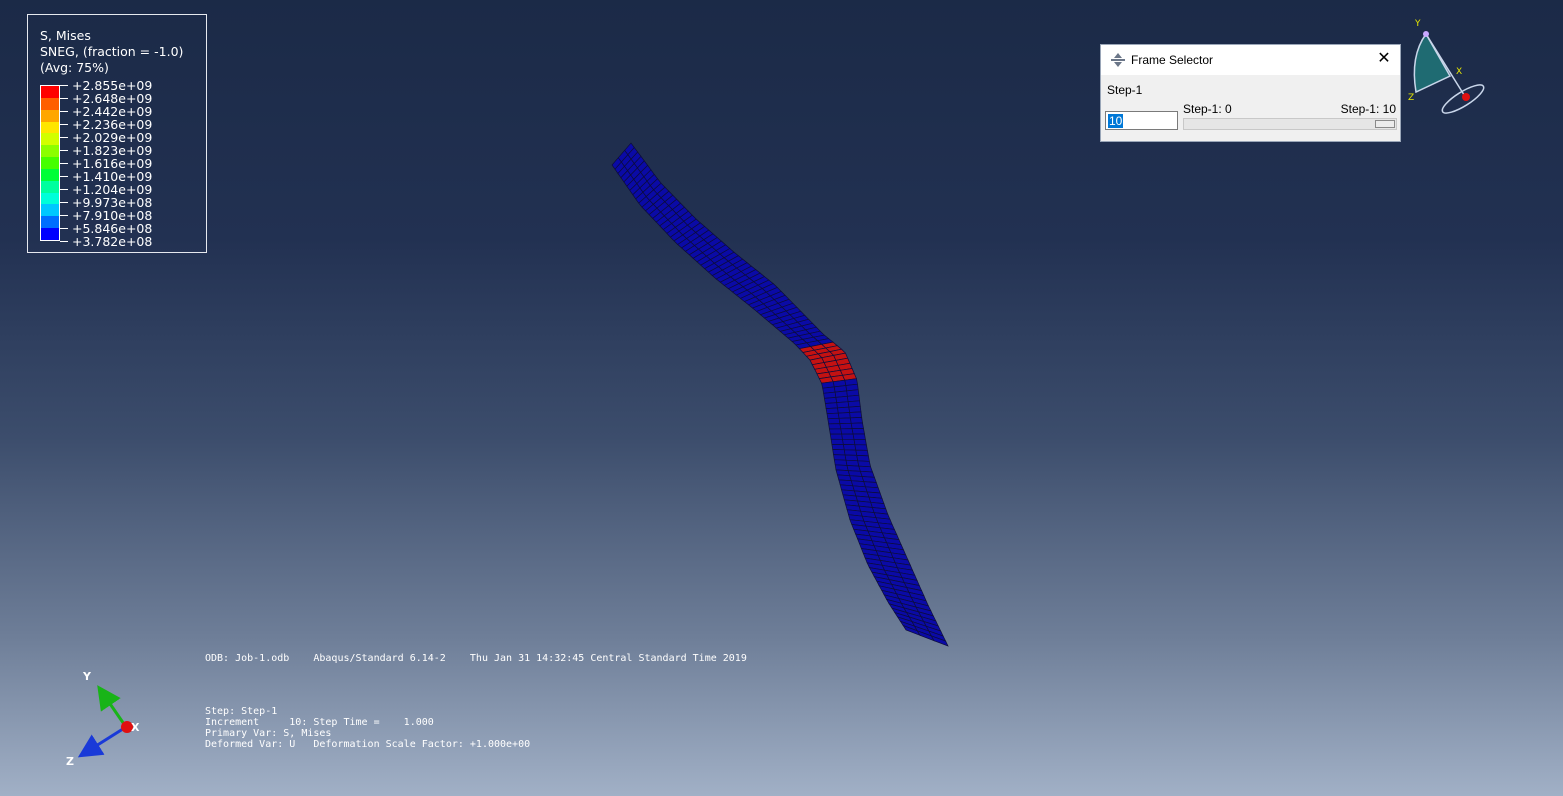 This screenshot has width=1563, height=796. What do you see at coordinates (112, 706) in the screenshot?
I see `triad-y-axis` at bounding box center [112, 706].